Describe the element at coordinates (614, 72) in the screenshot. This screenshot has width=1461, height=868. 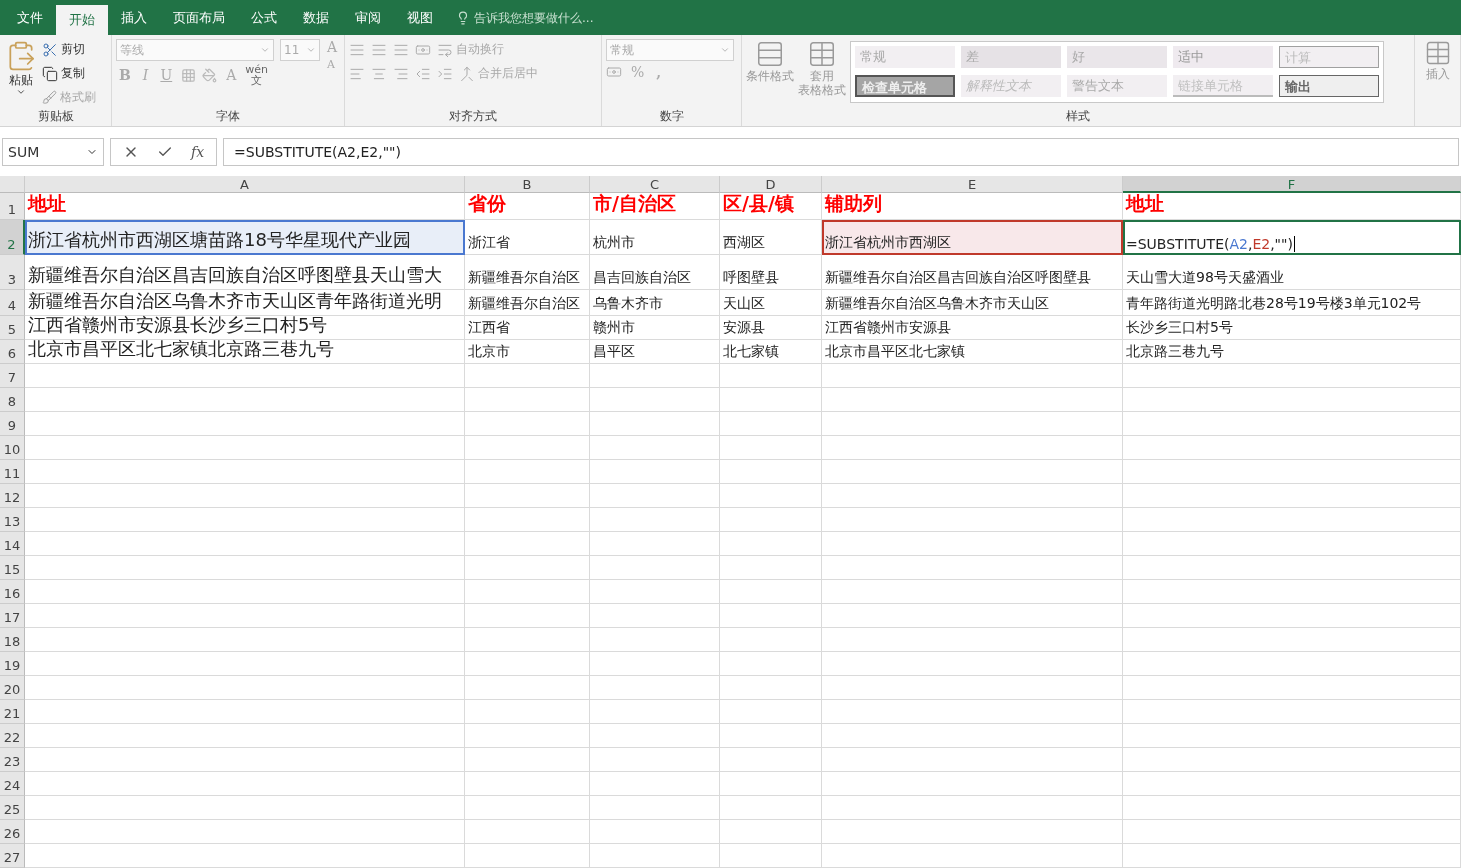
I see `currency-icon` at that location.